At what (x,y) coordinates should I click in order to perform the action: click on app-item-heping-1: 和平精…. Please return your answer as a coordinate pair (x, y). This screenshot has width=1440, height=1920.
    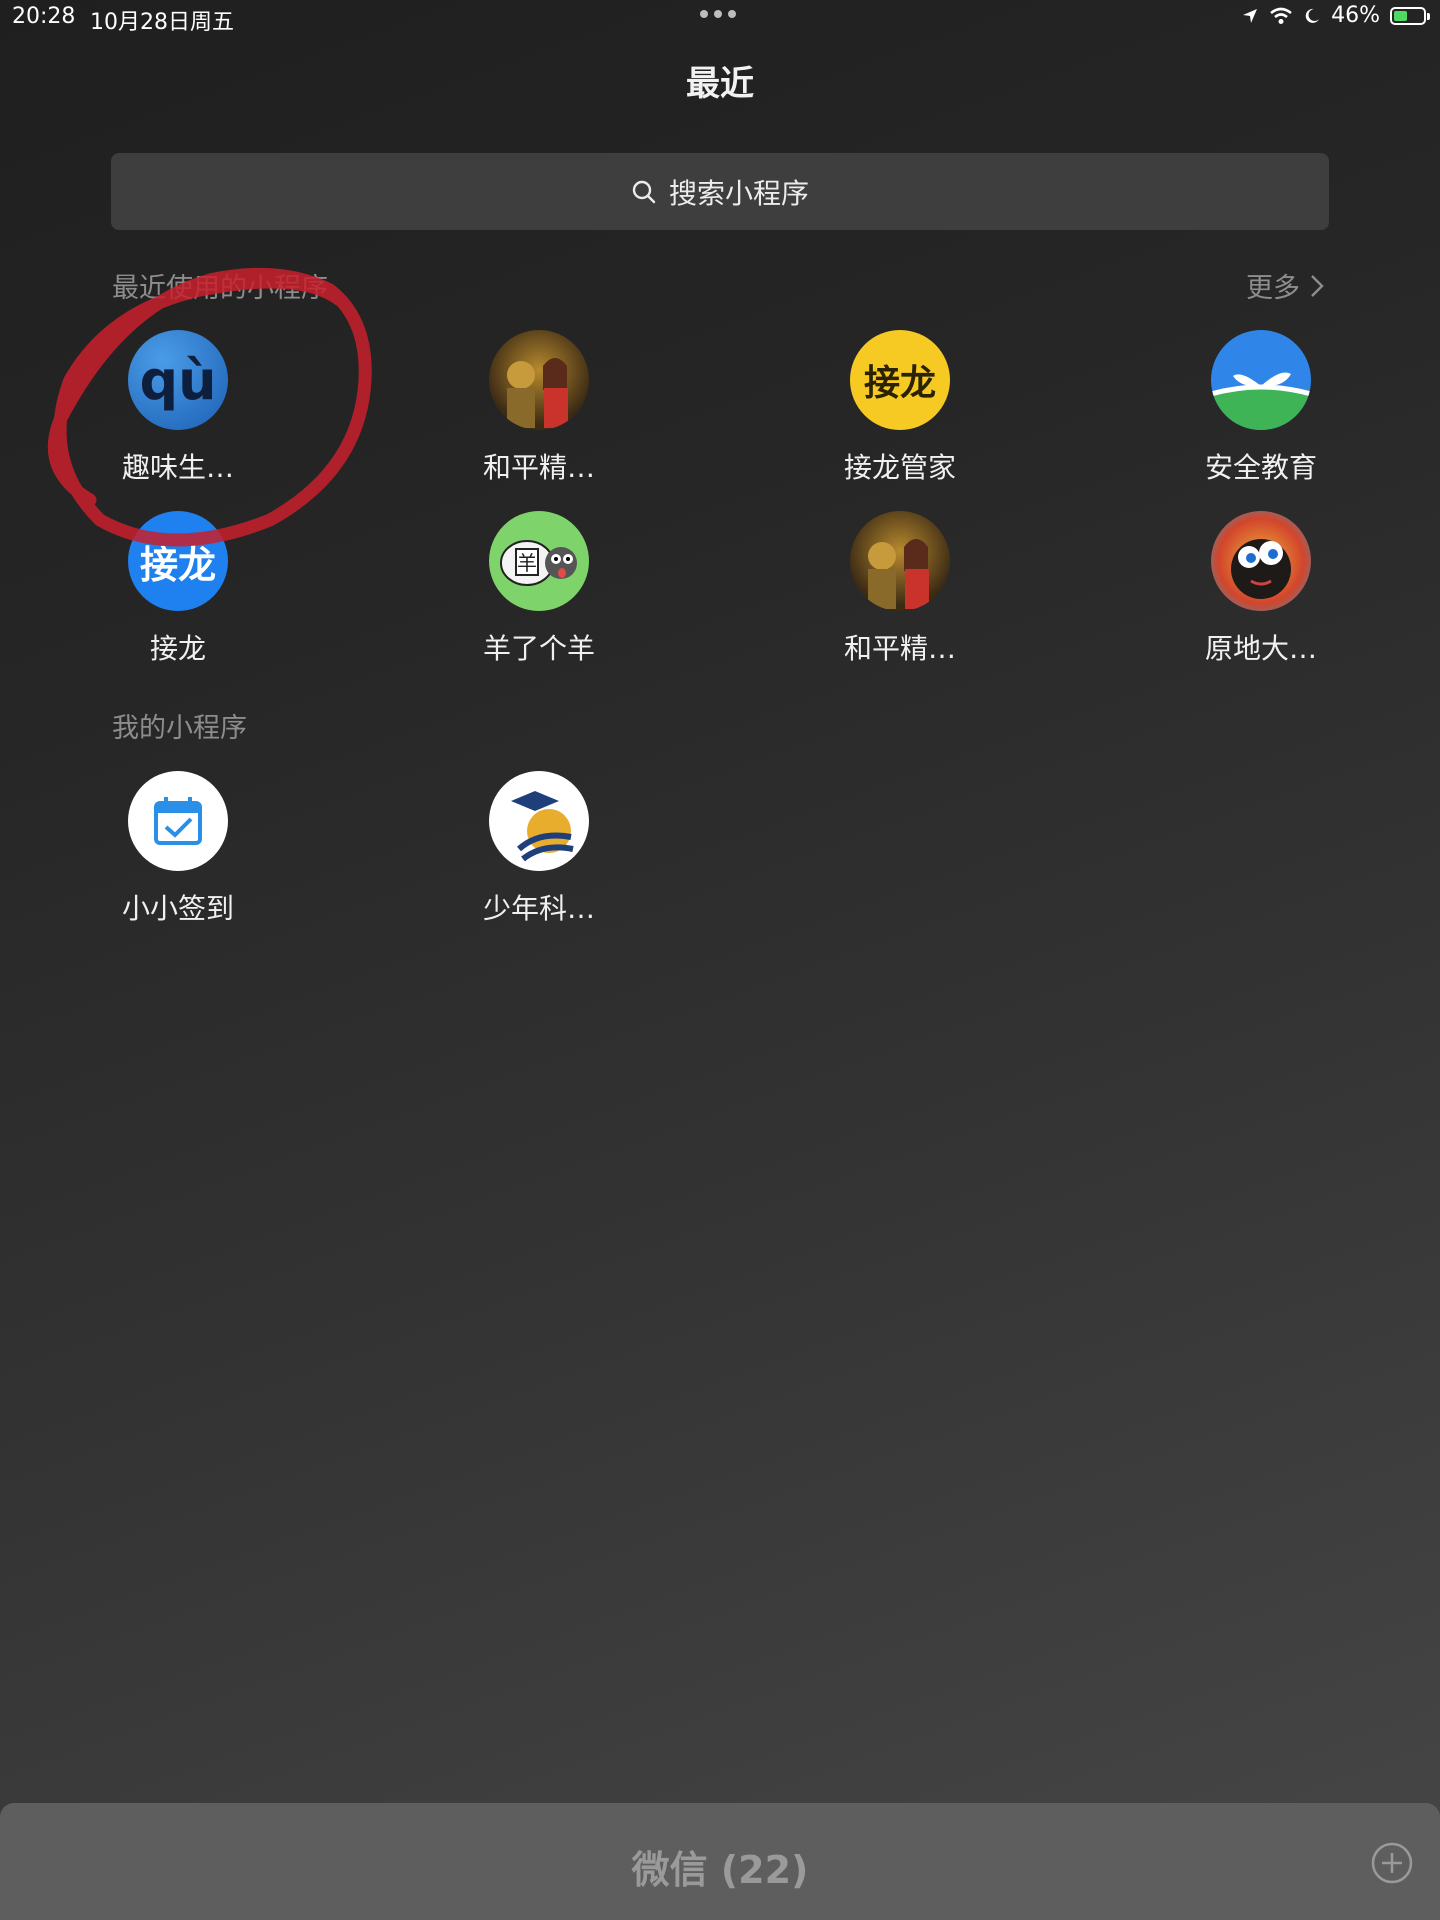
    Looking at the image, I should click on (539, 408).